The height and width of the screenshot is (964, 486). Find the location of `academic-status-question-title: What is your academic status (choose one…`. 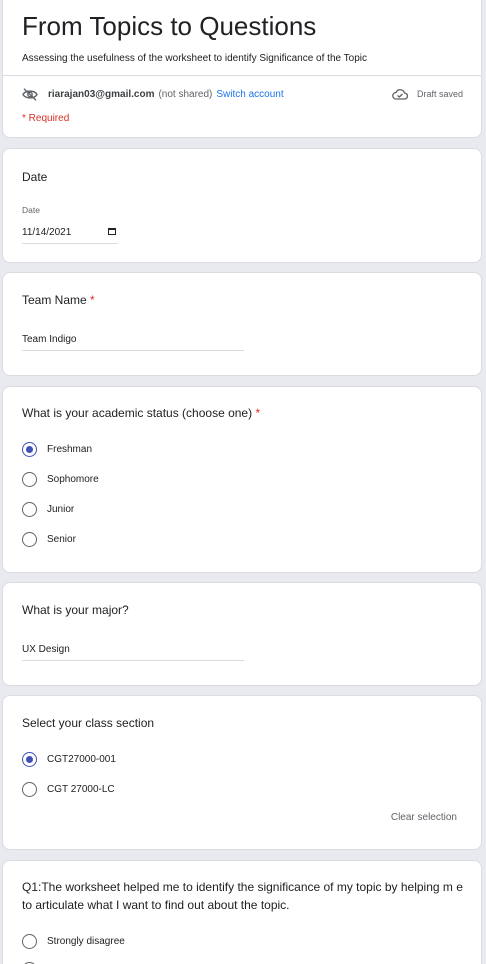

academic-status-question-title: What is your academic status (choose one… is located at coordinates (141, 413).